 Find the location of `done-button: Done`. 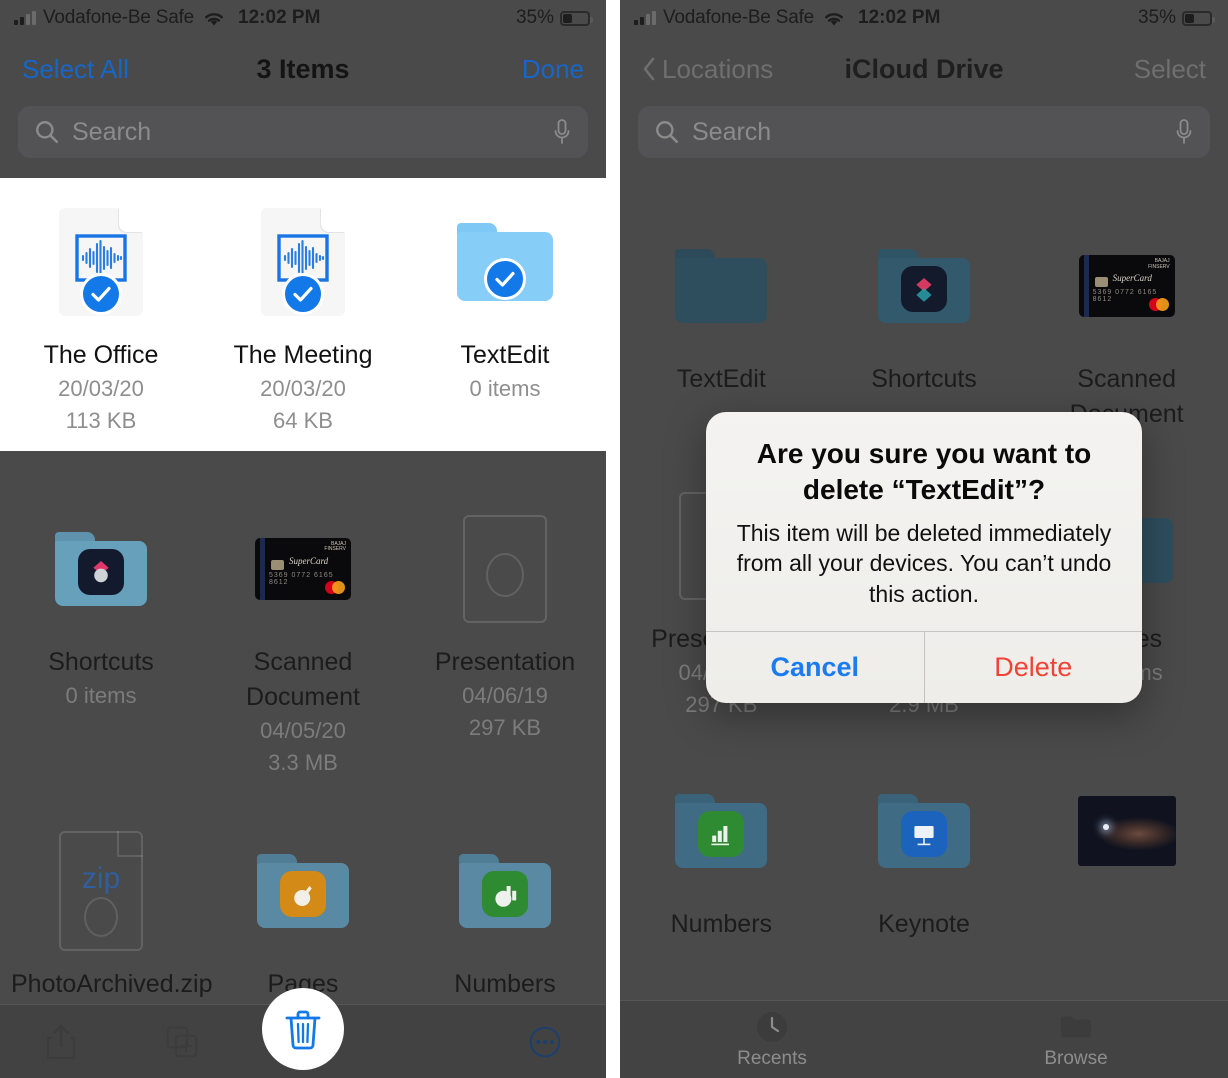

done-button: Done is located at coordinates (553, 69).